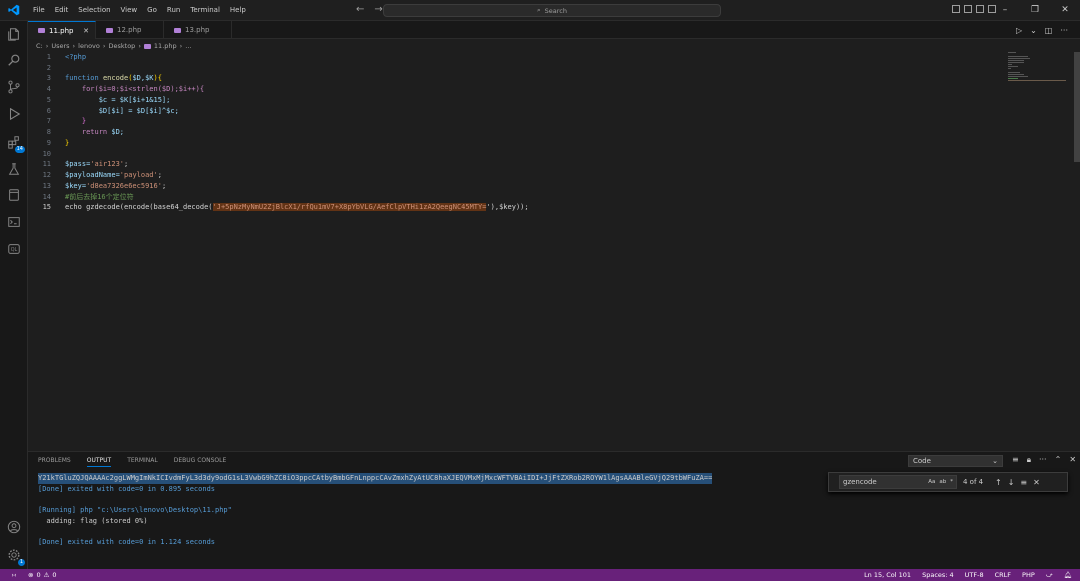 This screenshot has height=581, width=1080. I want to click on encoding: UTF-8, so click(974, 575).